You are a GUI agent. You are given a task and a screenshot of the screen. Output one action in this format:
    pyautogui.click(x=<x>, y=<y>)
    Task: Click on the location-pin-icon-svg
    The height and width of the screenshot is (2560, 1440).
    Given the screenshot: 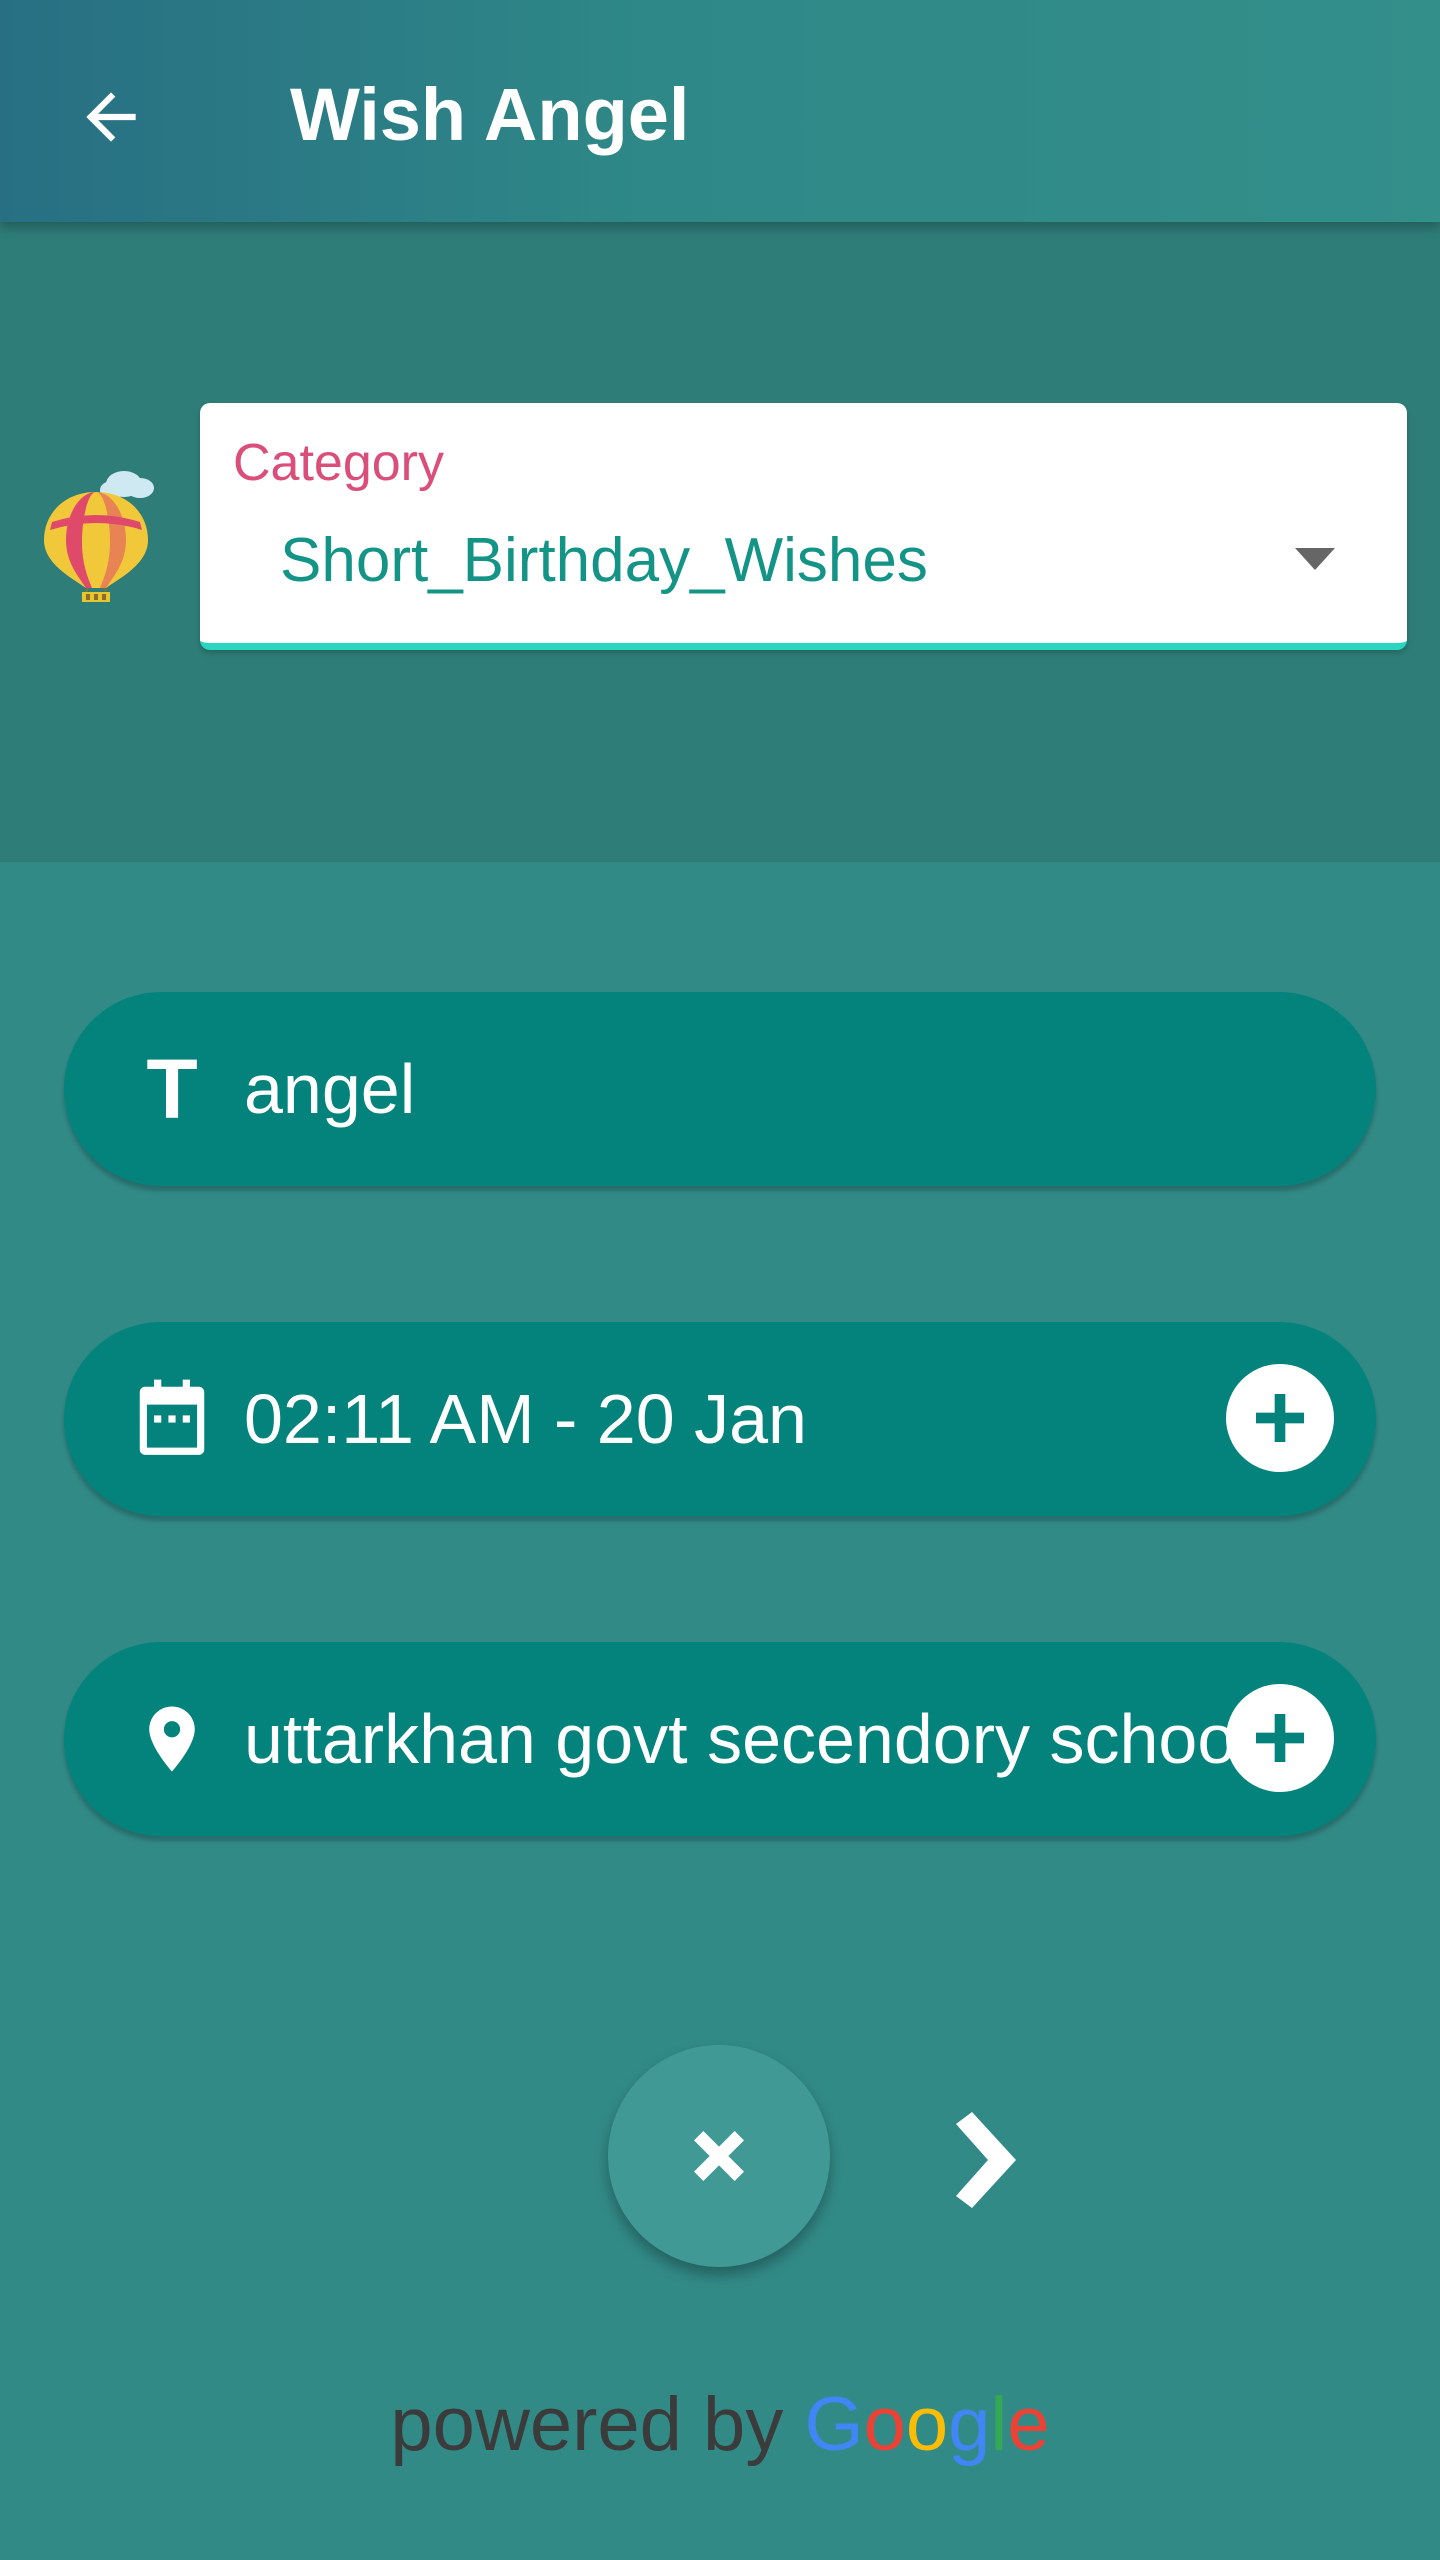 What is the action you would take?
    pyautogui.click(x=172, y=1739)
    